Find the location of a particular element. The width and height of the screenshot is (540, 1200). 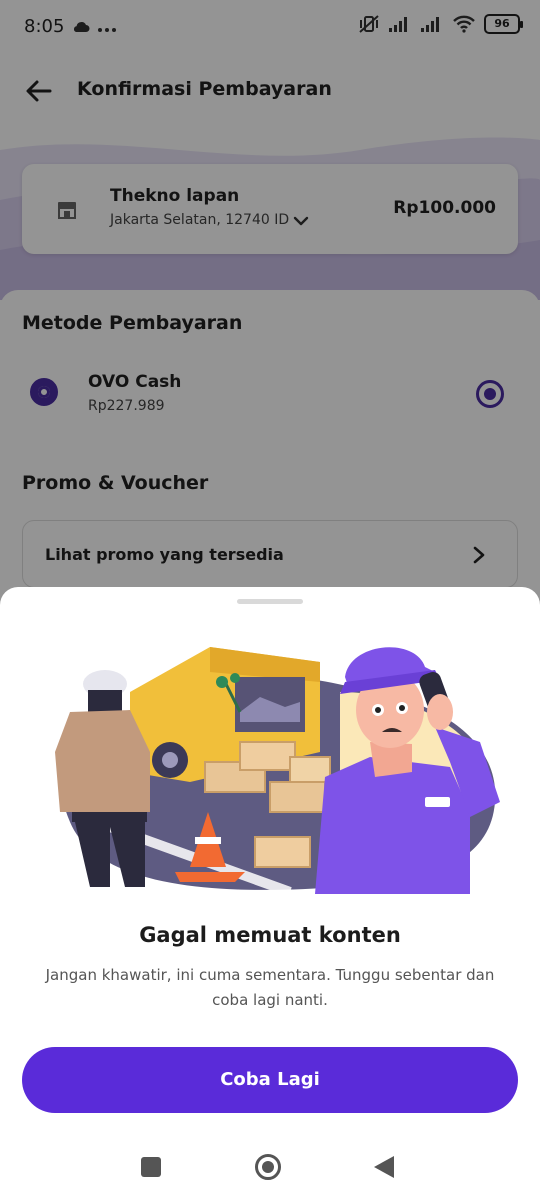

sheet-drag-handle is located at coordinates (270, 601).